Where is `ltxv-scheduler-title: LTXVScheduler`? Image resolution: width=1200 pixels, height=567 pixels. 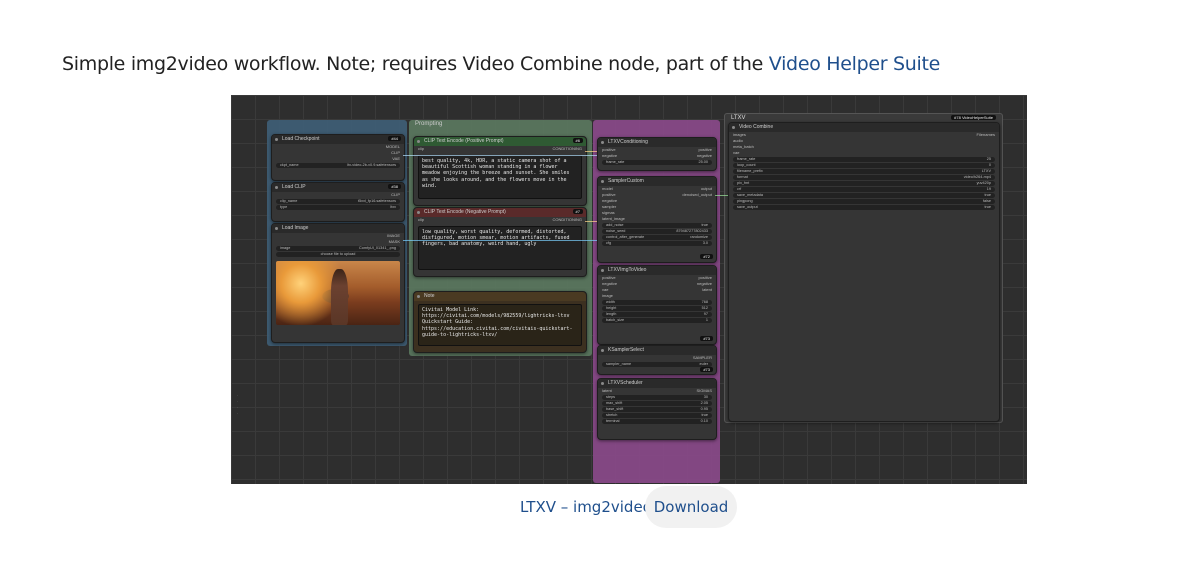 ltxv-scheduler-title: LTXVScheduler is located at coordinates (657, 383).